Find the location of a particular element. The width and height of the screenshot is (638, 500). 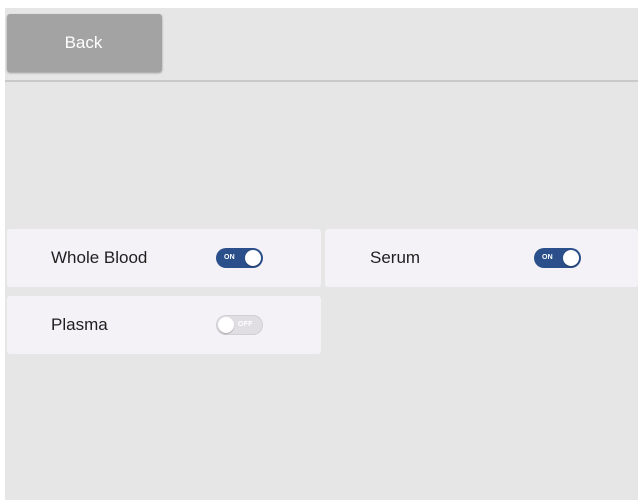

option-label-serum: Serum is located at coordinates (395, 257).